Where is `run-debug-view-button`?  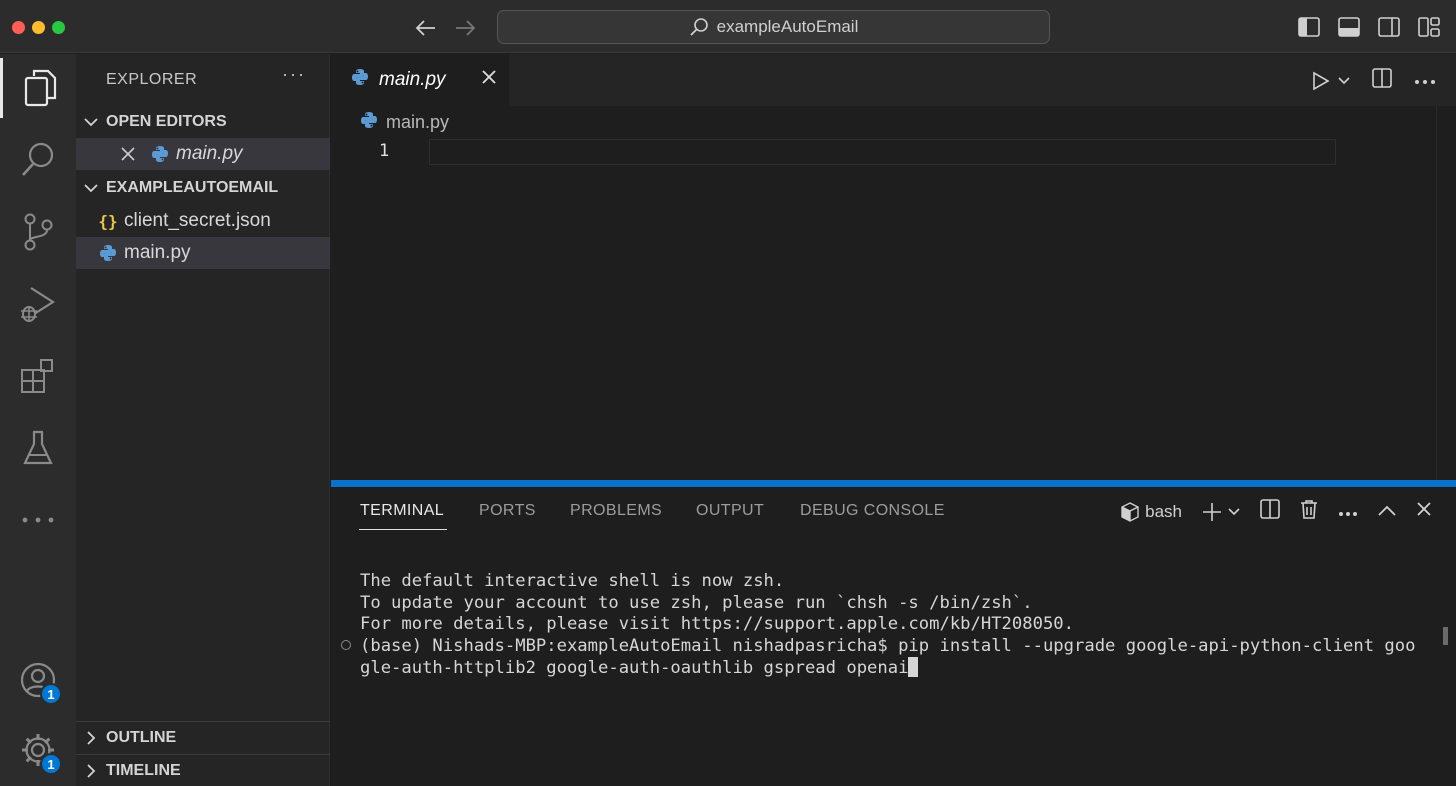
run-debug-view-button is located at coordinates (38, 304).